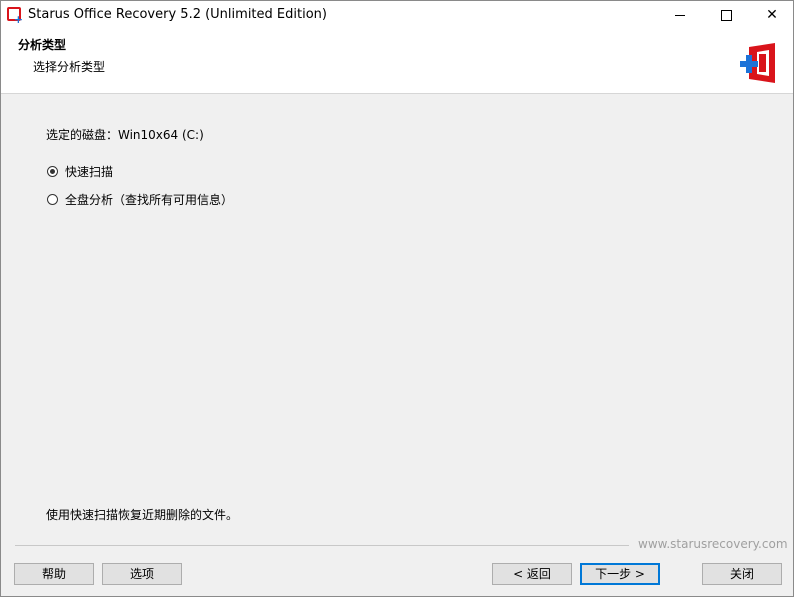 The image size is (794, 597). I want to click on selected-disk-label: 选定的磁盘：Win10x64 (C:), so click(125, 135).